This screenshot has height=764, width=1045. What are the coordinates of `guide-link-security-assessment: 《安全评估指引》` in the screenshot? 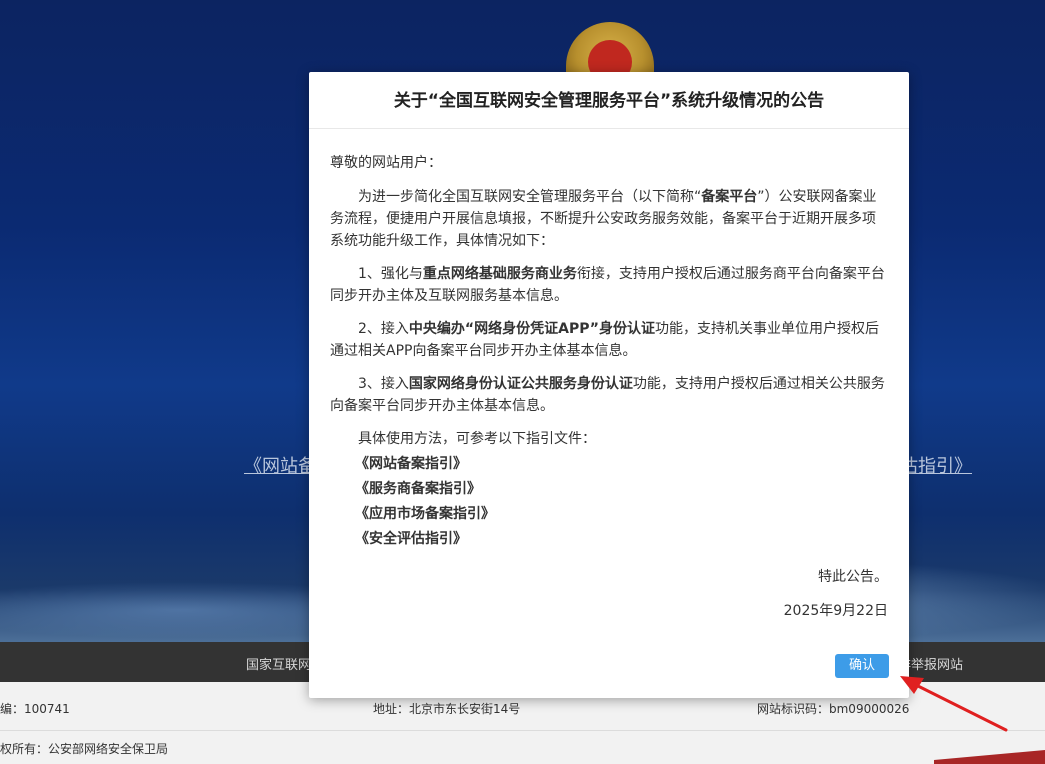 It's located at (621, 539).